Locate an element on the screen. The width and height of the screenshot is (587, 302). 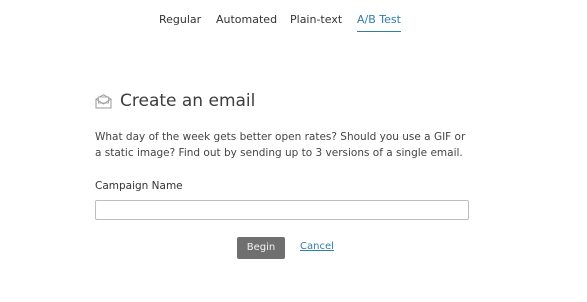
email-type-tabs: Regular Automated Plain-text A/B Test is located at coordinates (293, 24).